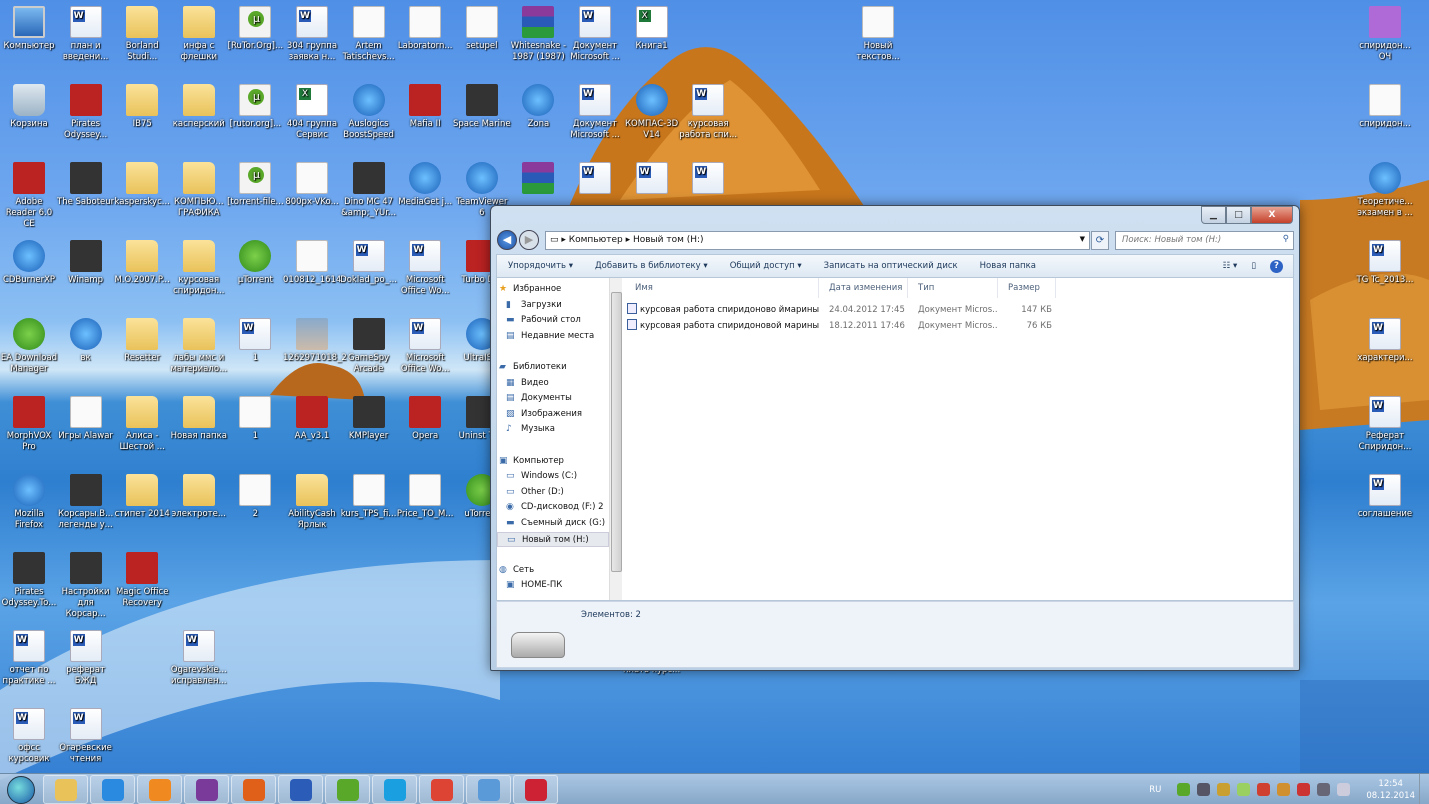  What do you see at coordinates (553, 477) in the screenshot?
I see `nav-item: ▭ Windows (C:)` at bounding box center [553, 477].